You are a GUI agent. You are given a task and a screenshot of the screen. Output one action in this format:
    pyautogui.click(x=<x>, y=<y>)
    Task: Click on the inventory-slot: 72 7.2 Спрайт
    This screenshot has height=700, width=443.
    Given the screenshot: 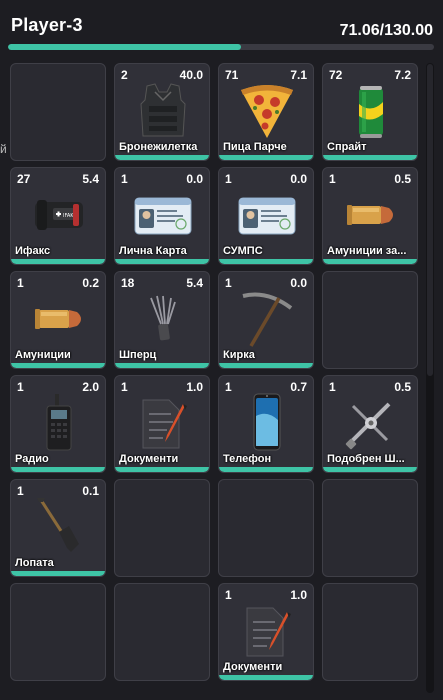 What is the action you would take?
    pyautogui.click(x=370, y=112)
    